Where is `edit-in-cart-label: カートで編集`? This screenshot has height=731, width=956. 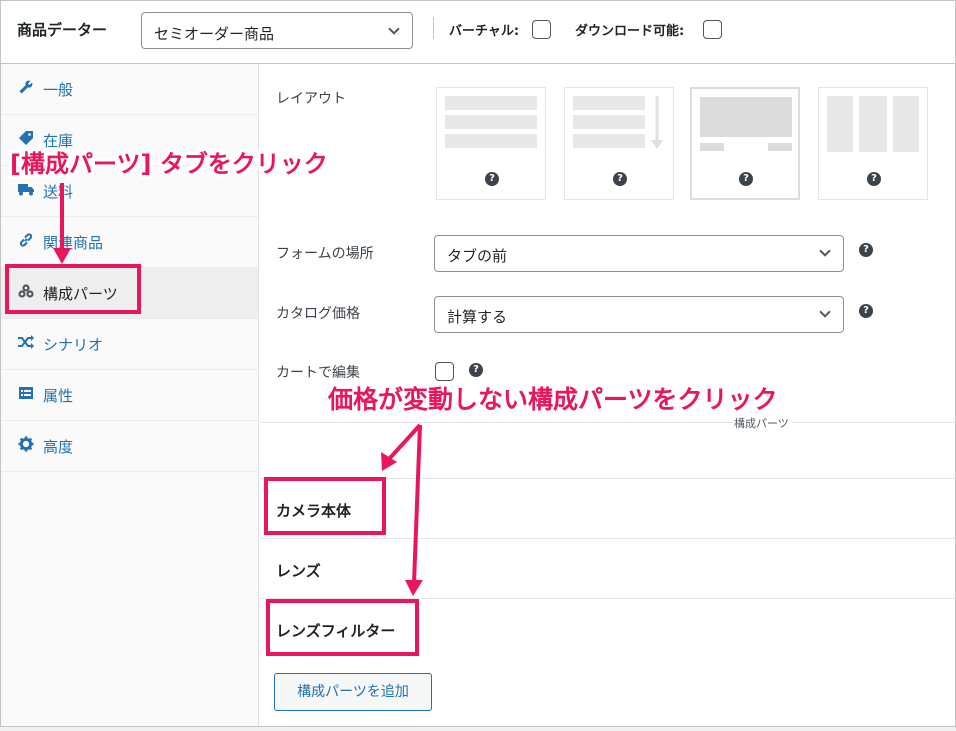
edit-in-cart-label: カートで編集 is located at coordinates (318, 373).